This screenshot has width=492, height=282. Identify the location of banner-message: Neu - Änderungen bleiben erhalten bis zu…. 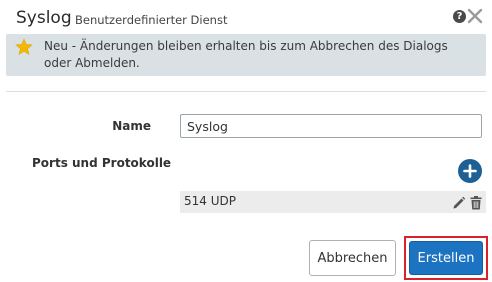
(246, 54).